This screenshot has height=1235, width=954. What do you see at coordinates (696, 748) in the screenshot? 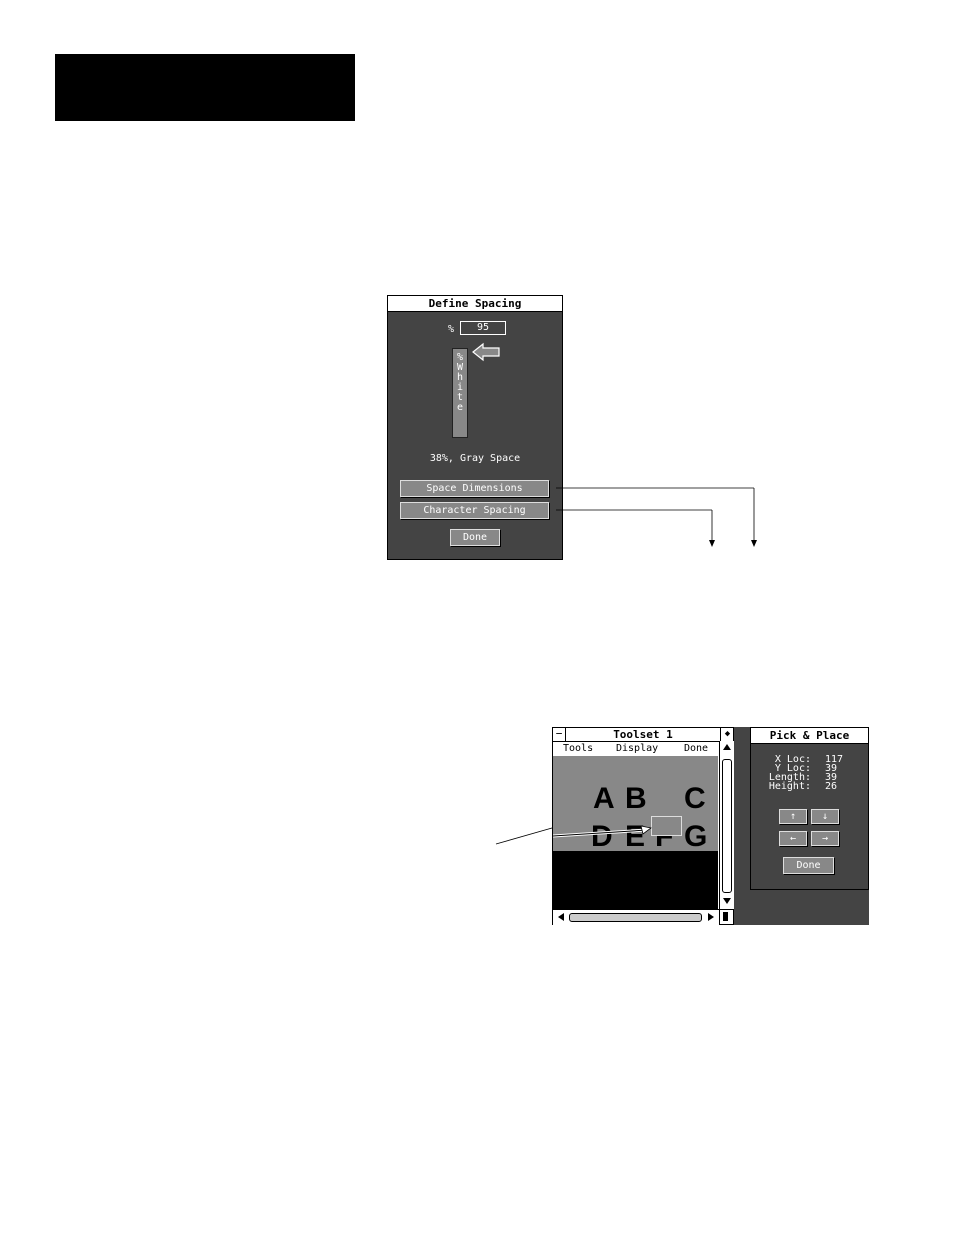
I see `menu-done: Done` at bounding box center [696, 748].